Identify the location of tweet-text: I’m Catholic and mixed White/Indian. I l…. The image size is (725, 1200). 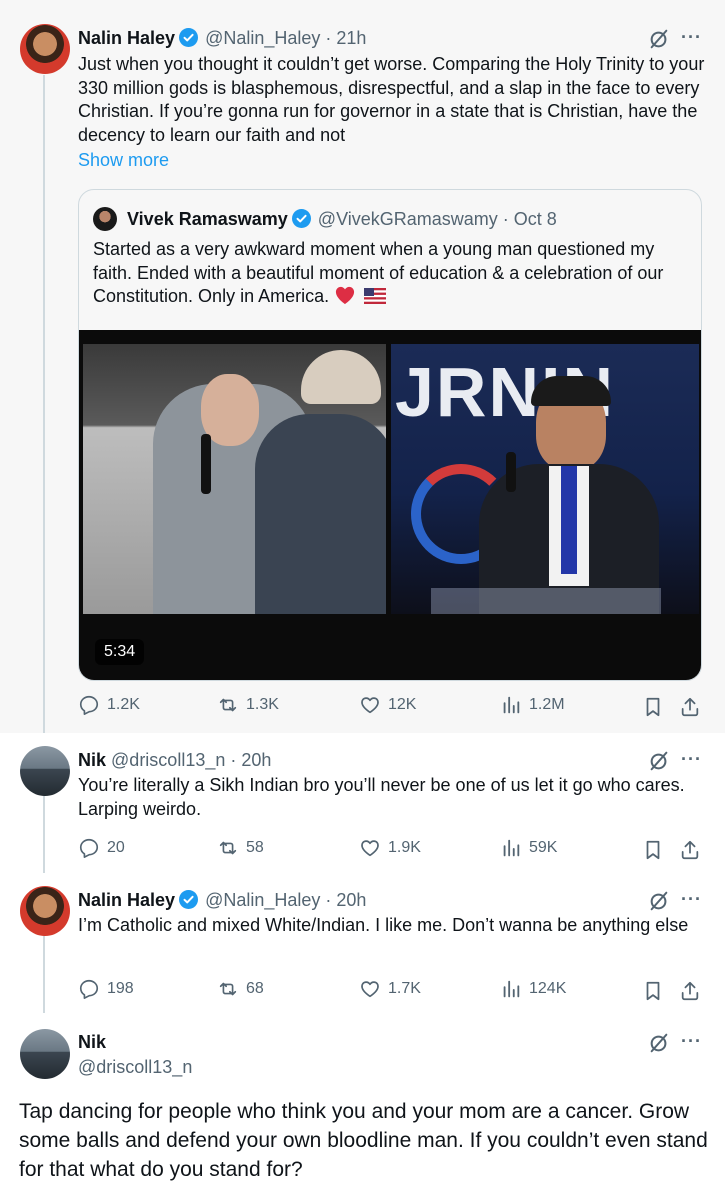
(383, 925).